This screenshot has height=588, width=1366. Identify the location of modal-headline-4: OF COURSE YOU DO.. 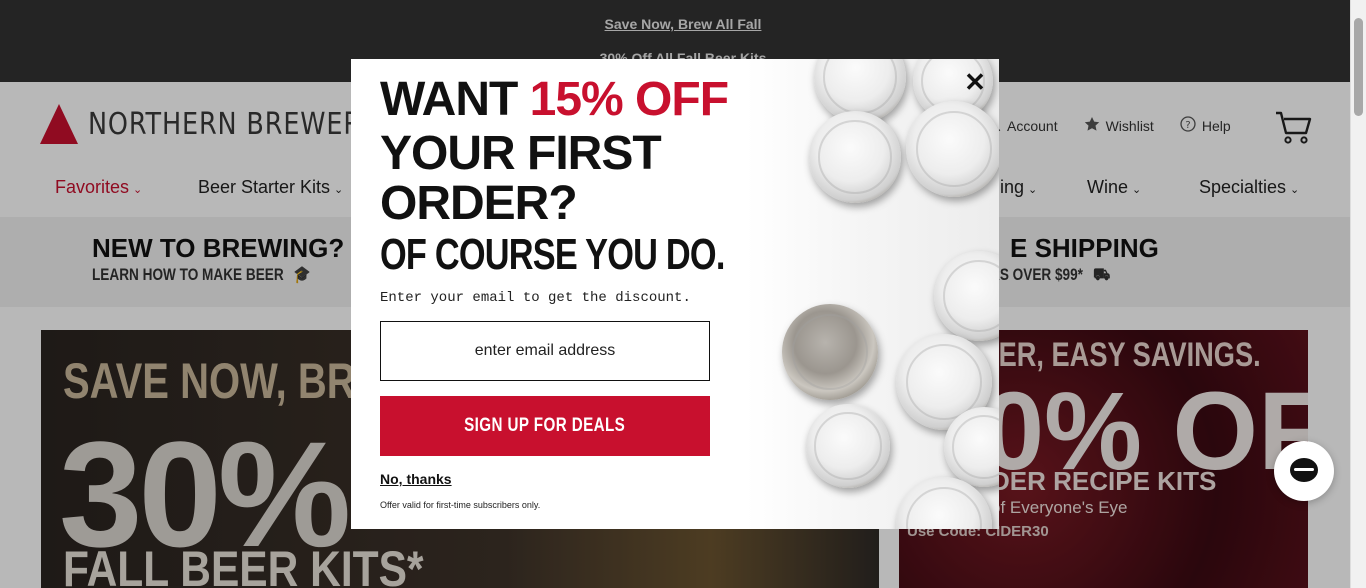
(552, 254).